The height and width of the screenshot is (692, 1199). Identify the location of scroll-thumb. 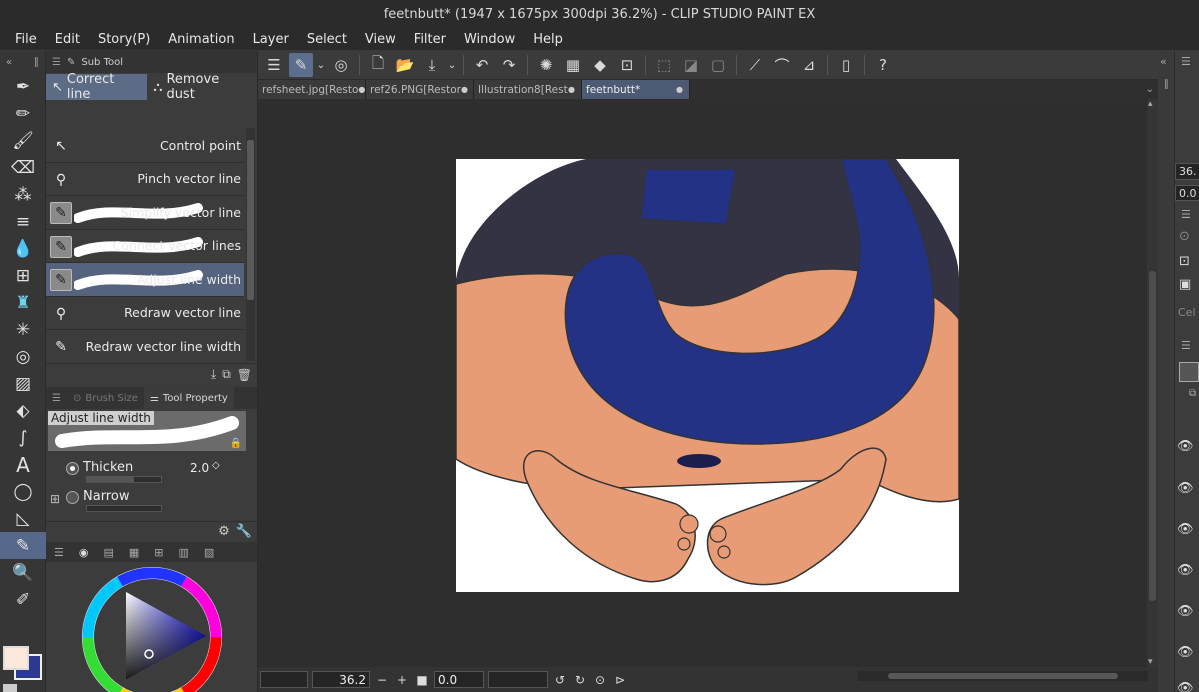
(1003, 676).